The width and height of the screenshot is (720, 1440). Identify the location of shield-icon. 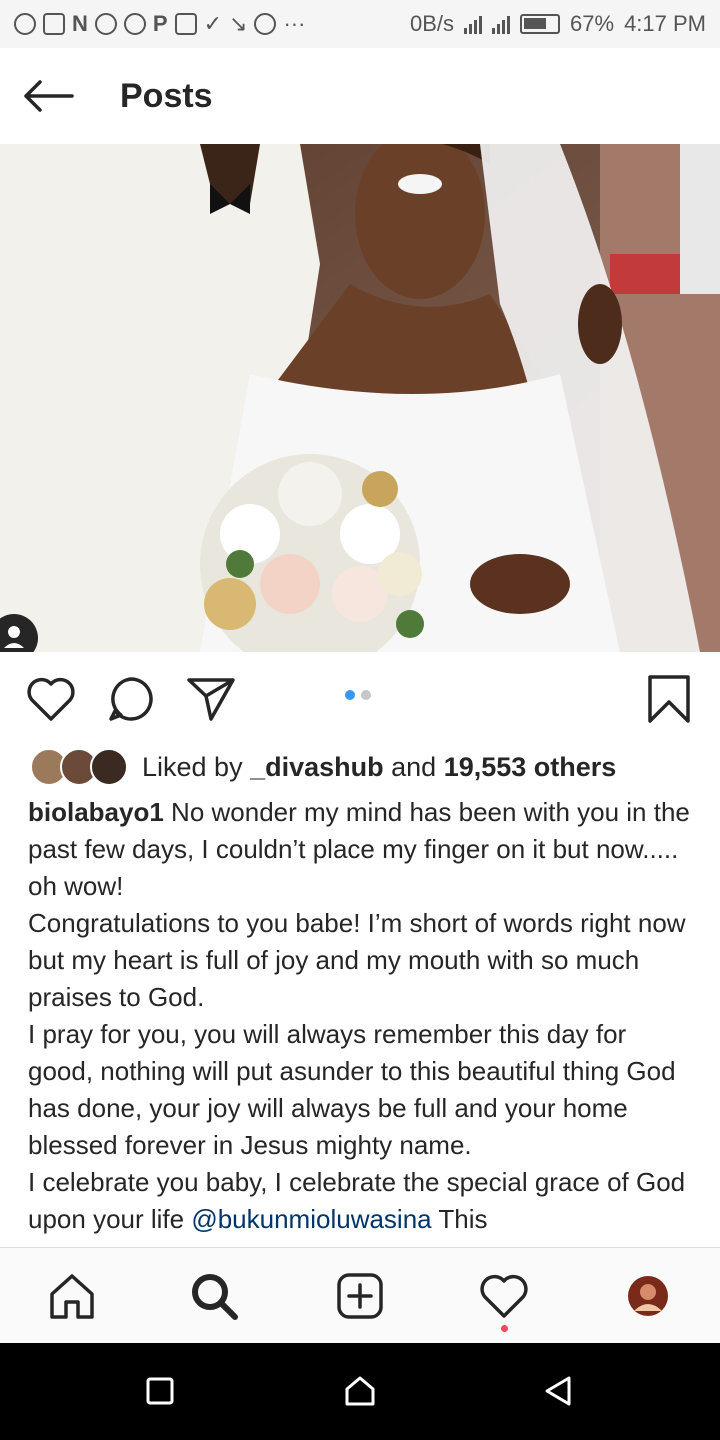
(54, 24).